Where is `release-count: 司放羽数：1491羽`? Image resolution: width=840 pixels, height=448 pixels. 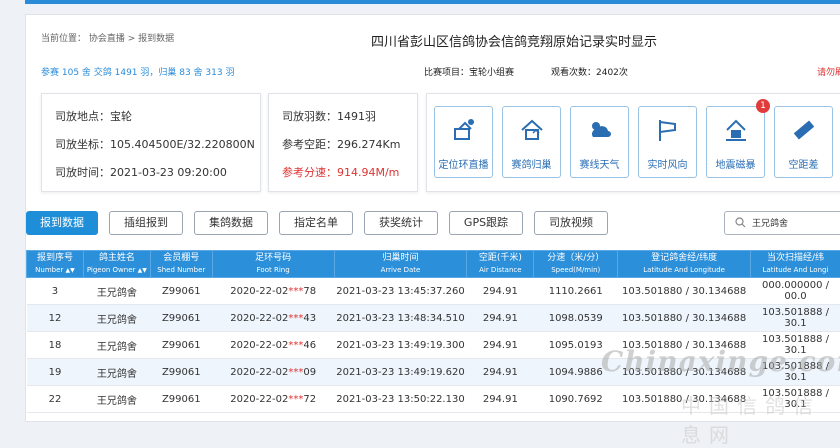
release-count: 司放羽数：1491羽 is located at coordinates (329, 116).